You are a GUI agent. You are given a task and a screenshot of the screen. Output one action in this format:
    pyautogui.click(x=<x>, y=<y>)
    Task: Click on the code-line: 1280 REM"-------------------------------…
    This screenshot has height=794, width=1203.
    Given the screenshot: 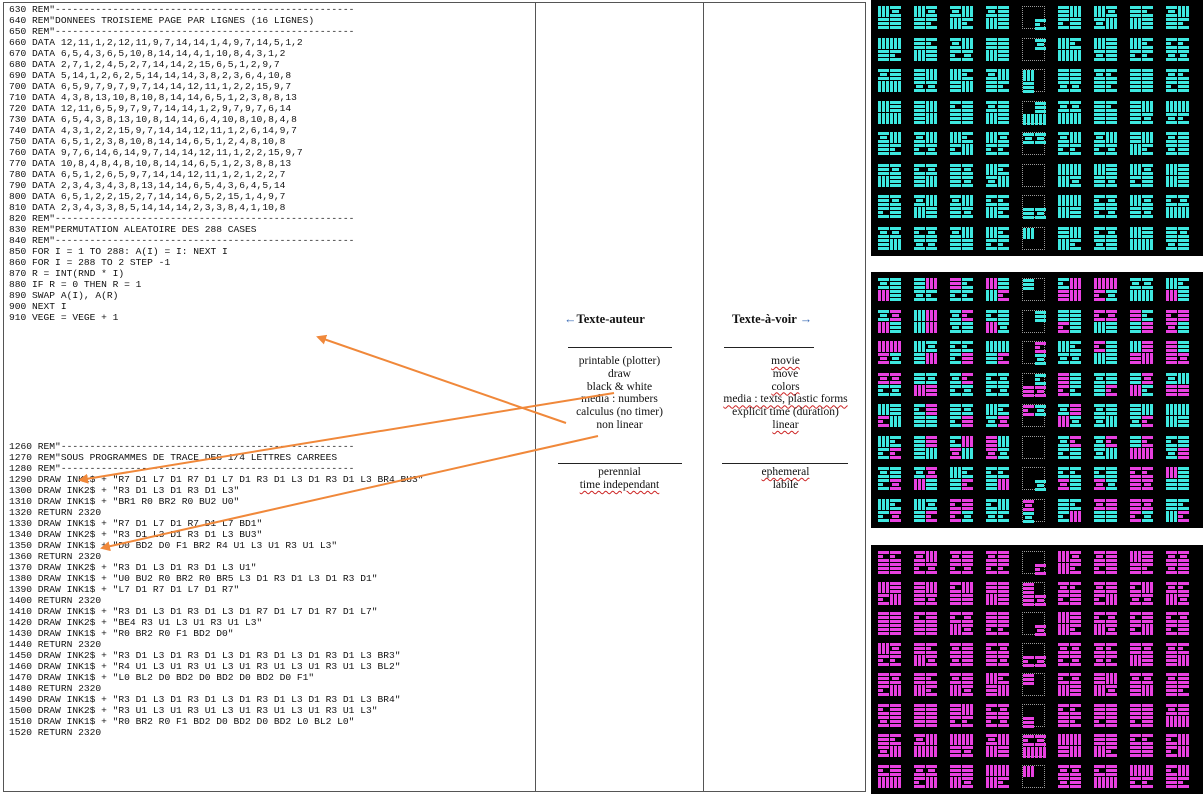 What is the action you would take?
    pyautogui.click(x=182, y=468)
    